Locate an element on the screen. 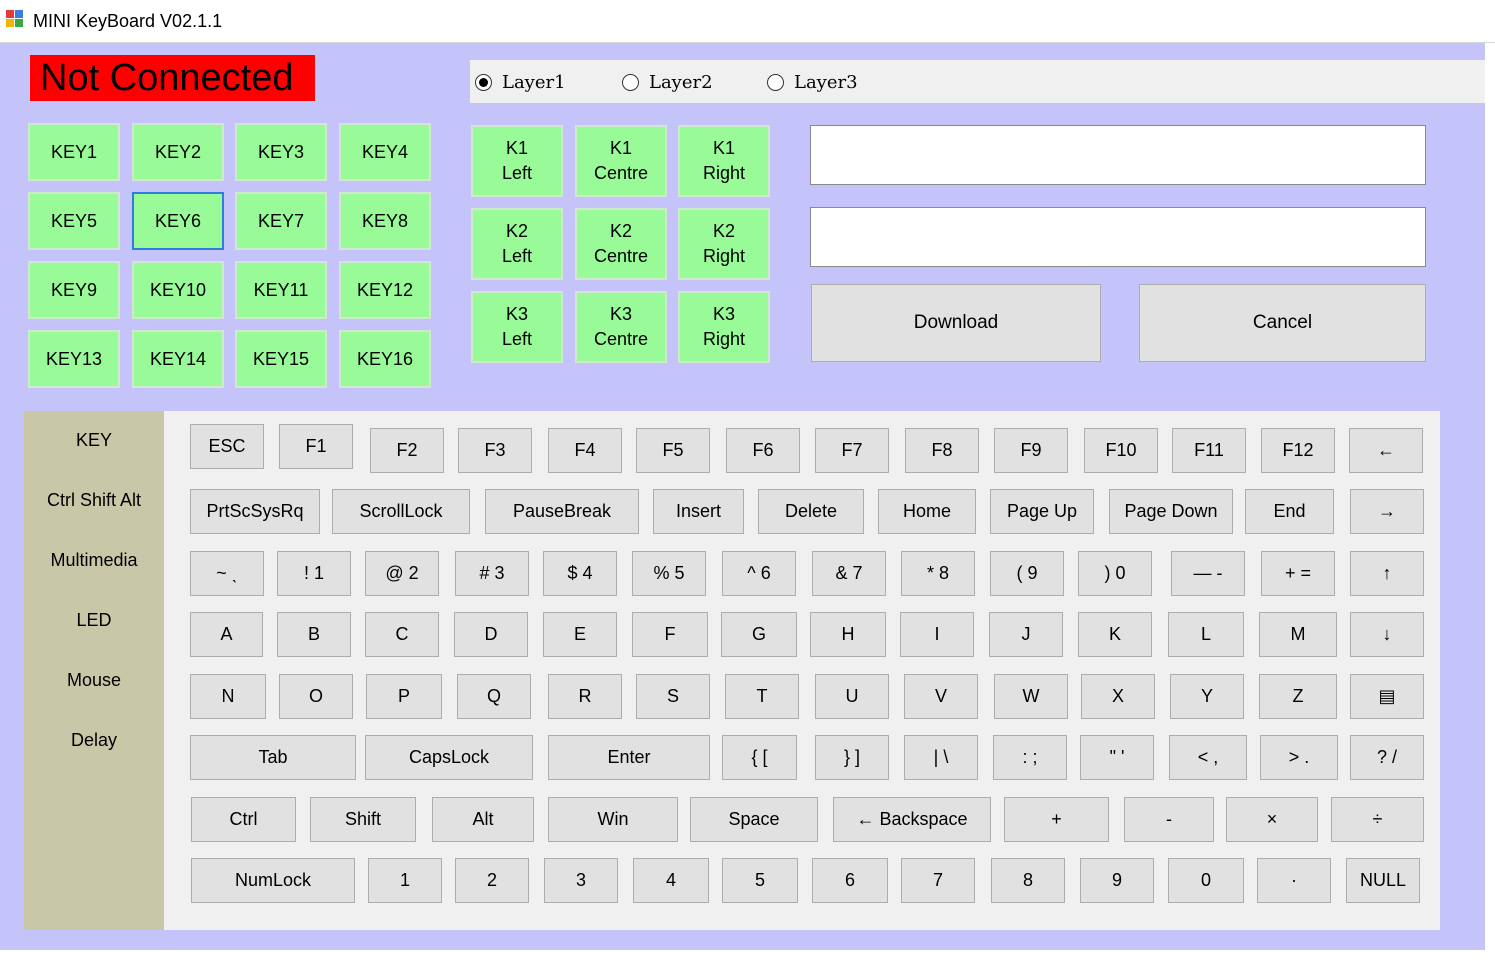 This screenshot has width=1495, height=960. key8-button: KEY8 is located at coordinates (385, 221).